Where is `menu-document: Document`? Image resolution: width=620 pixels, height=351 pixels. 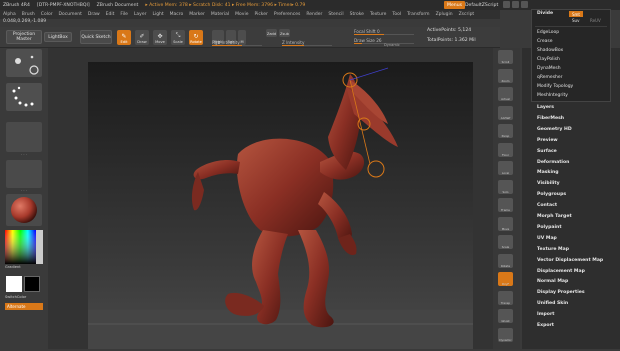
menu-document: Document is located at coordinates (70, 14).